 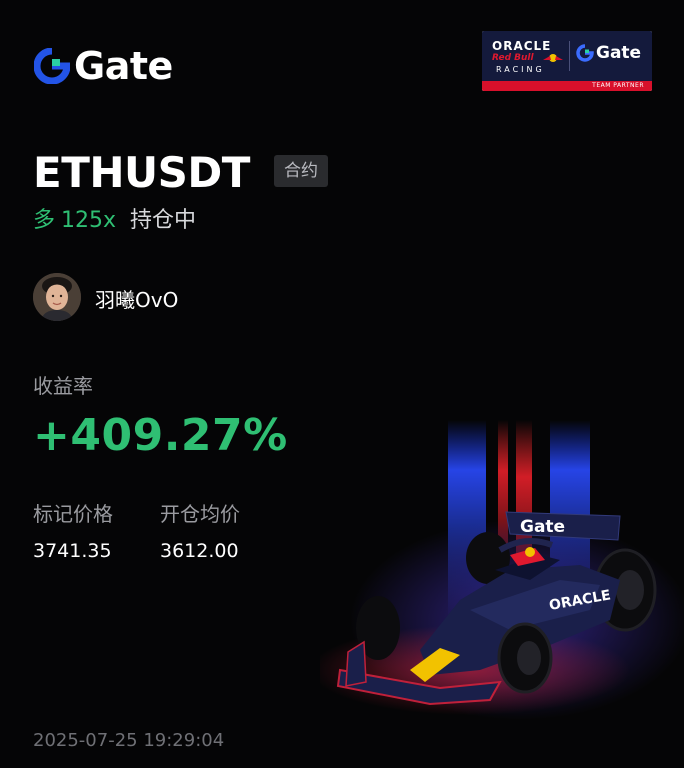 What do you see at coordinates (567, 61) in the screenshot?
I see `partner-badge: ORACLE Red Bull RACING Gate TEAM PARTNER` at bounding box center [567, 61].